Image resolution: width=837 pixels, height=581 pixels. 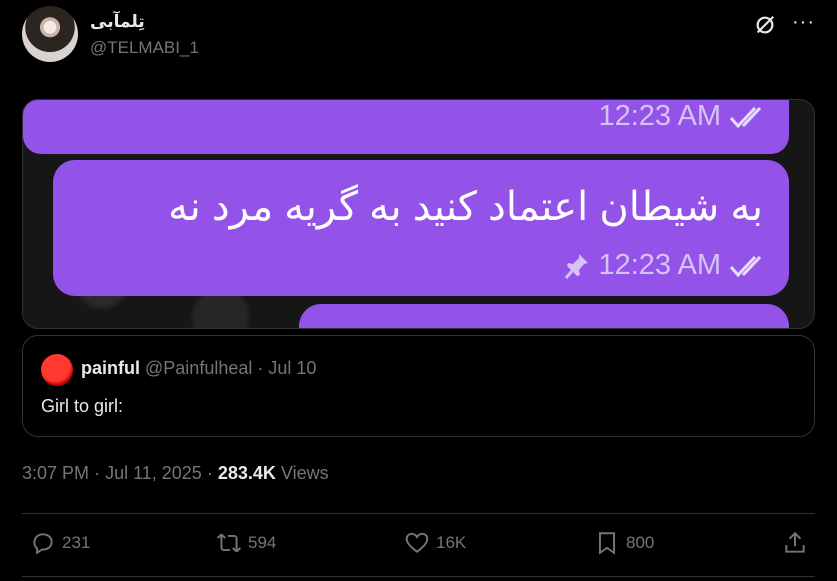 I want to click on message-text: به شیطان اعتماد کنید به گریه مرد نه, so click(x=465, y=207).